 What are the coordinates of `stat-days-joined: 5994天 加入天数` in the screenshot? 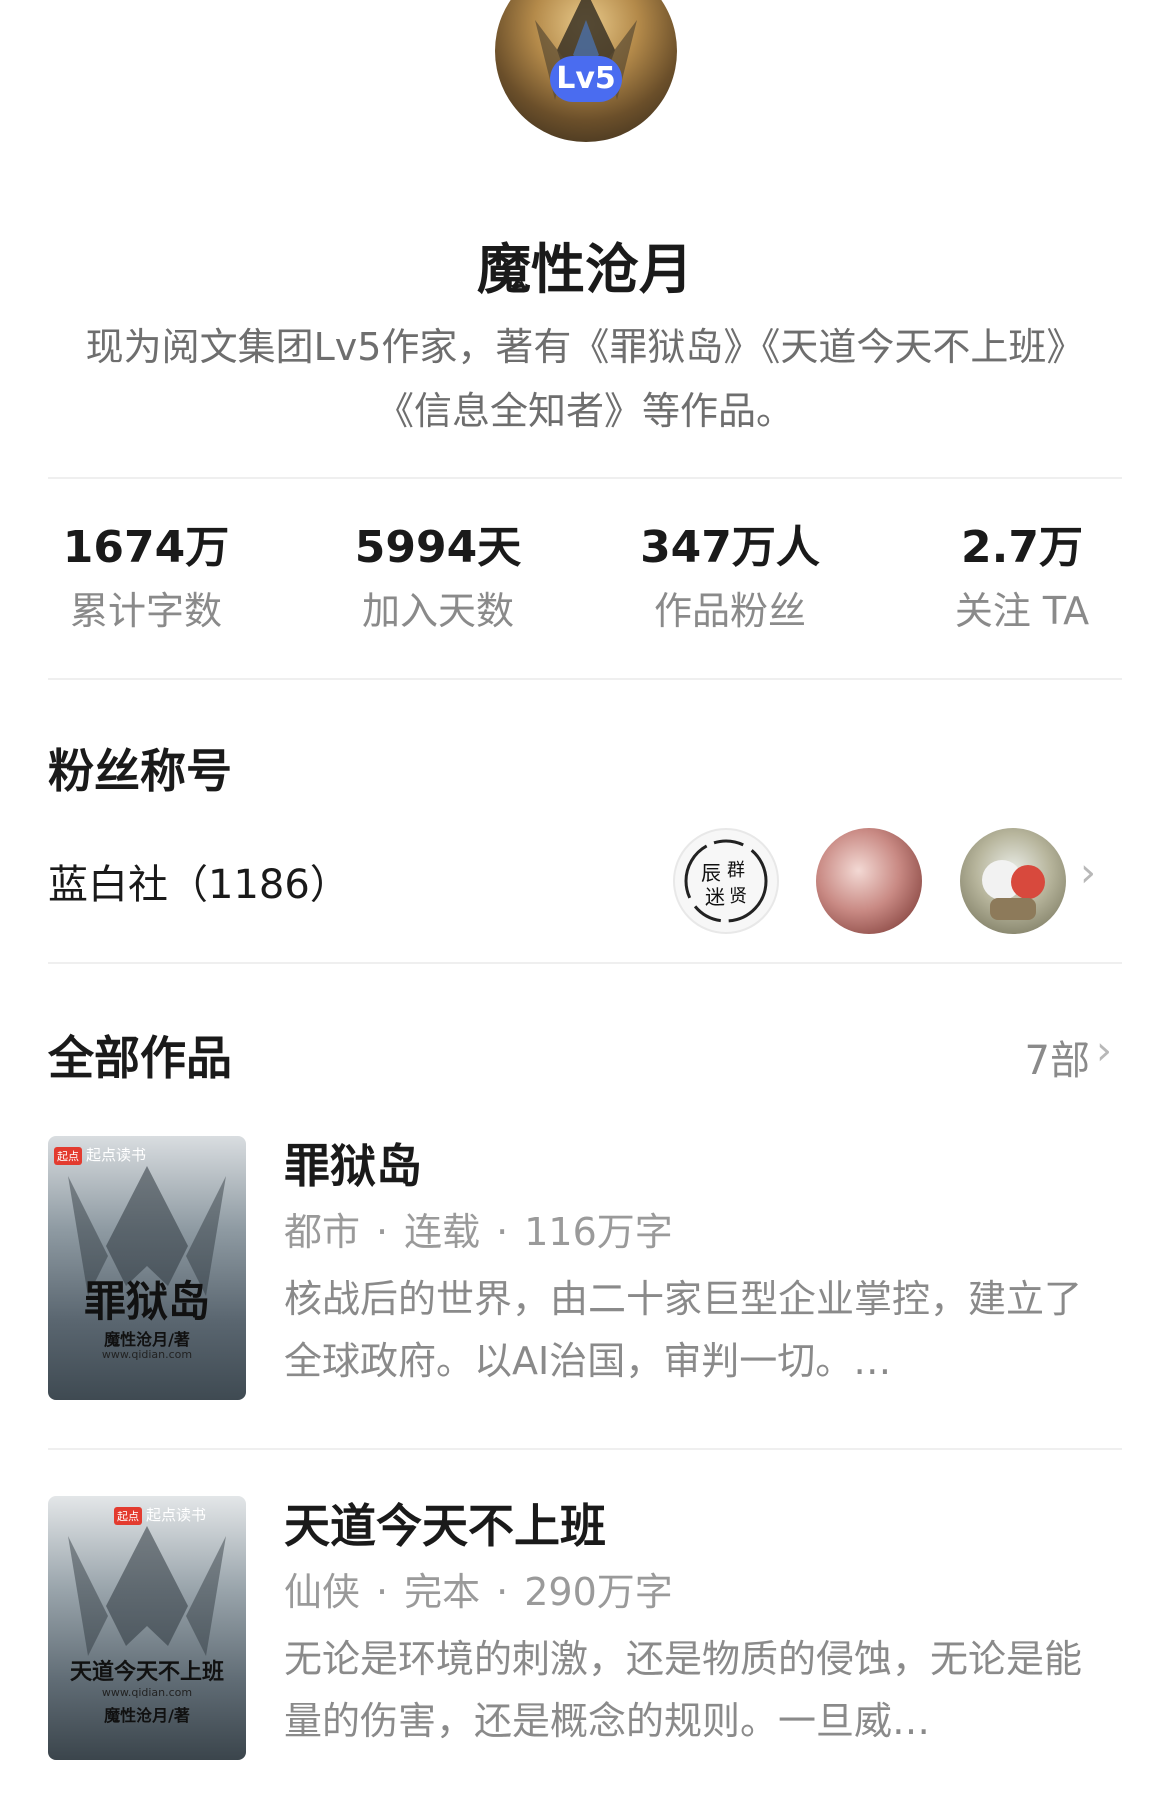 It's located at (438, 590).